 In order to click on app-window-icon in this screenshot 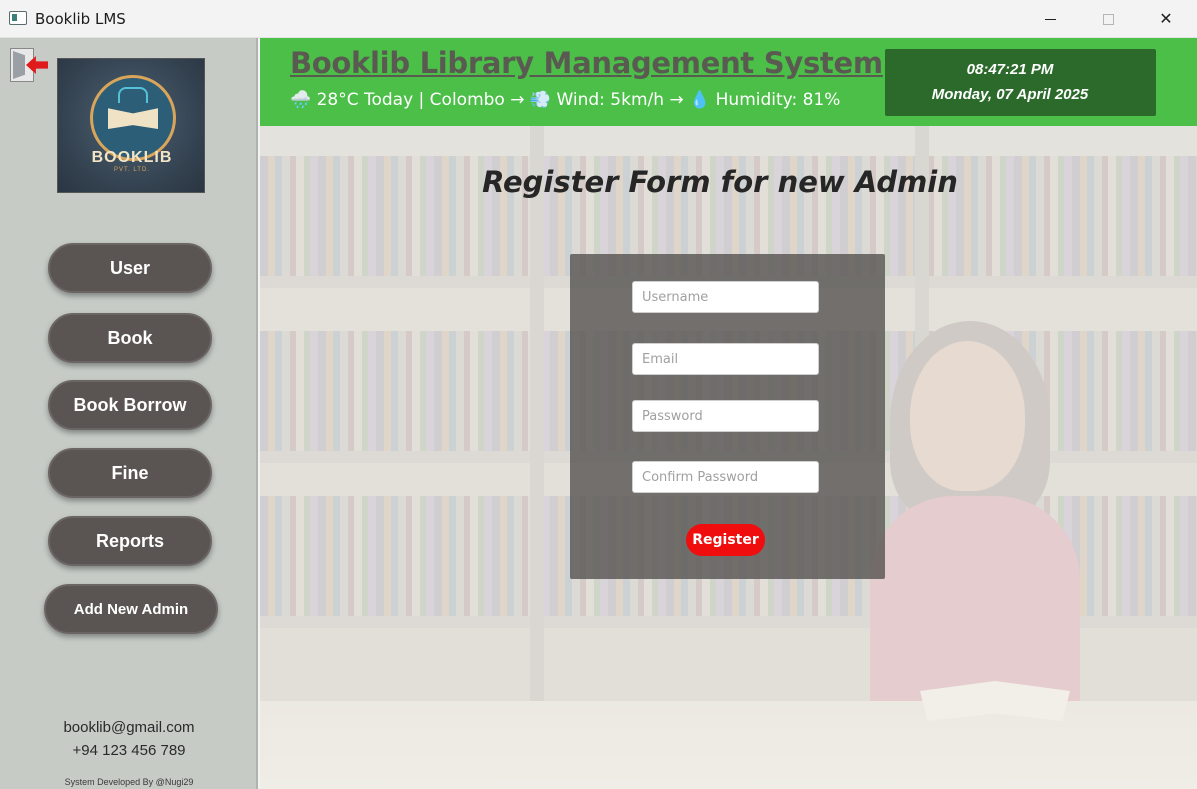, I will do `click(18, 18)`.